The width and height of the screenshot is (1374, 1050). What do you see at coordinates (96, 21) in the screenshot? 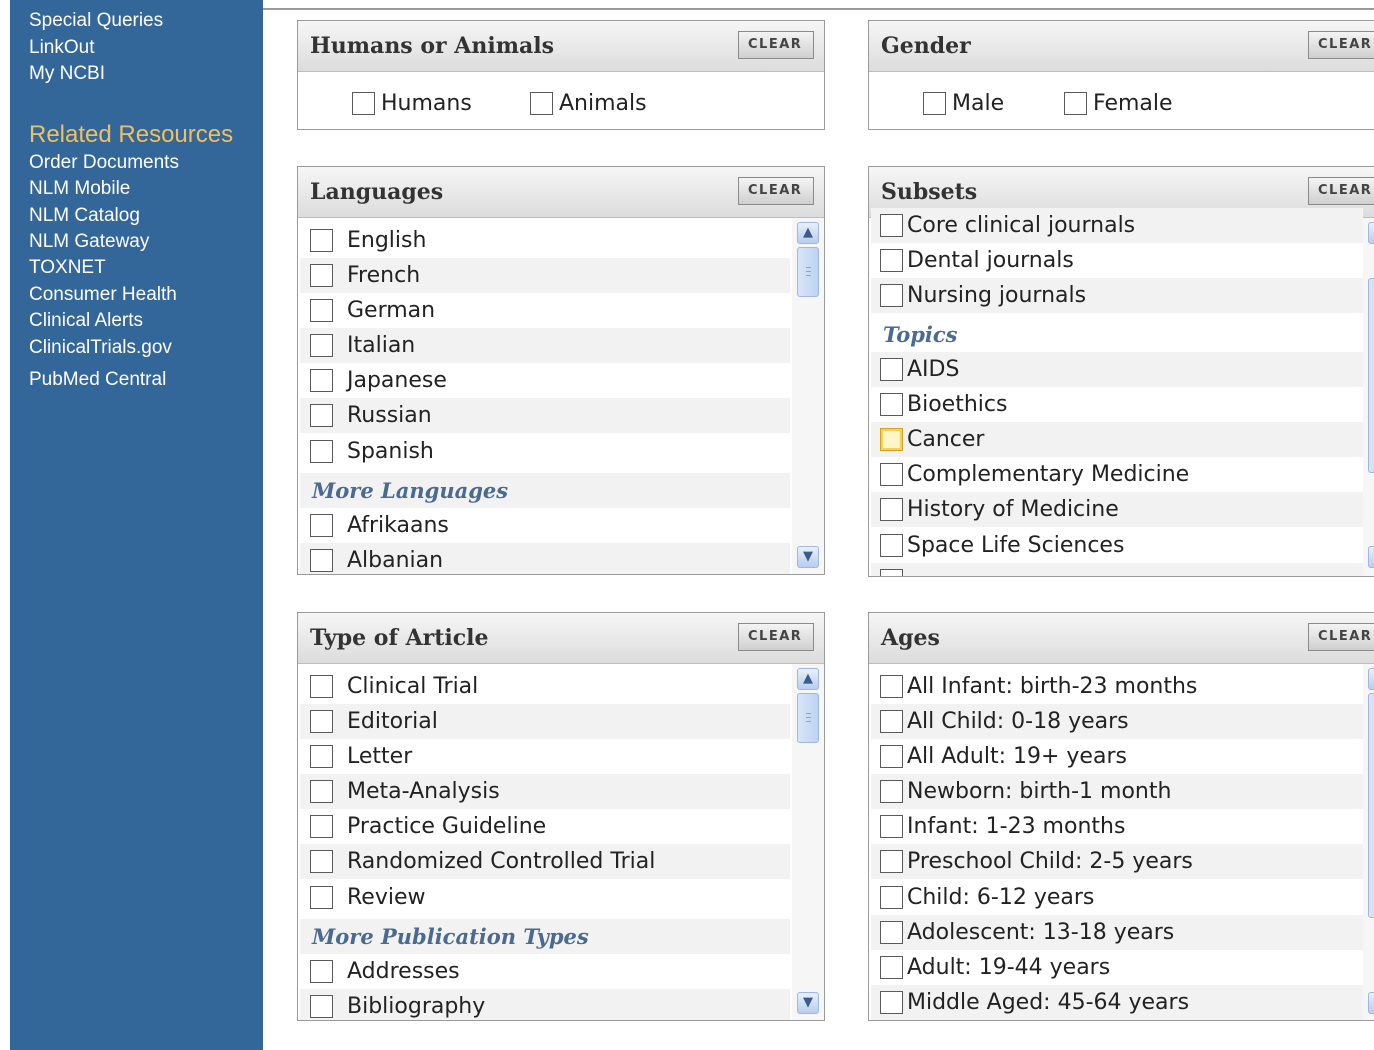
I see `link-special-queries: Special Queries` at bounding box center [96, 21].